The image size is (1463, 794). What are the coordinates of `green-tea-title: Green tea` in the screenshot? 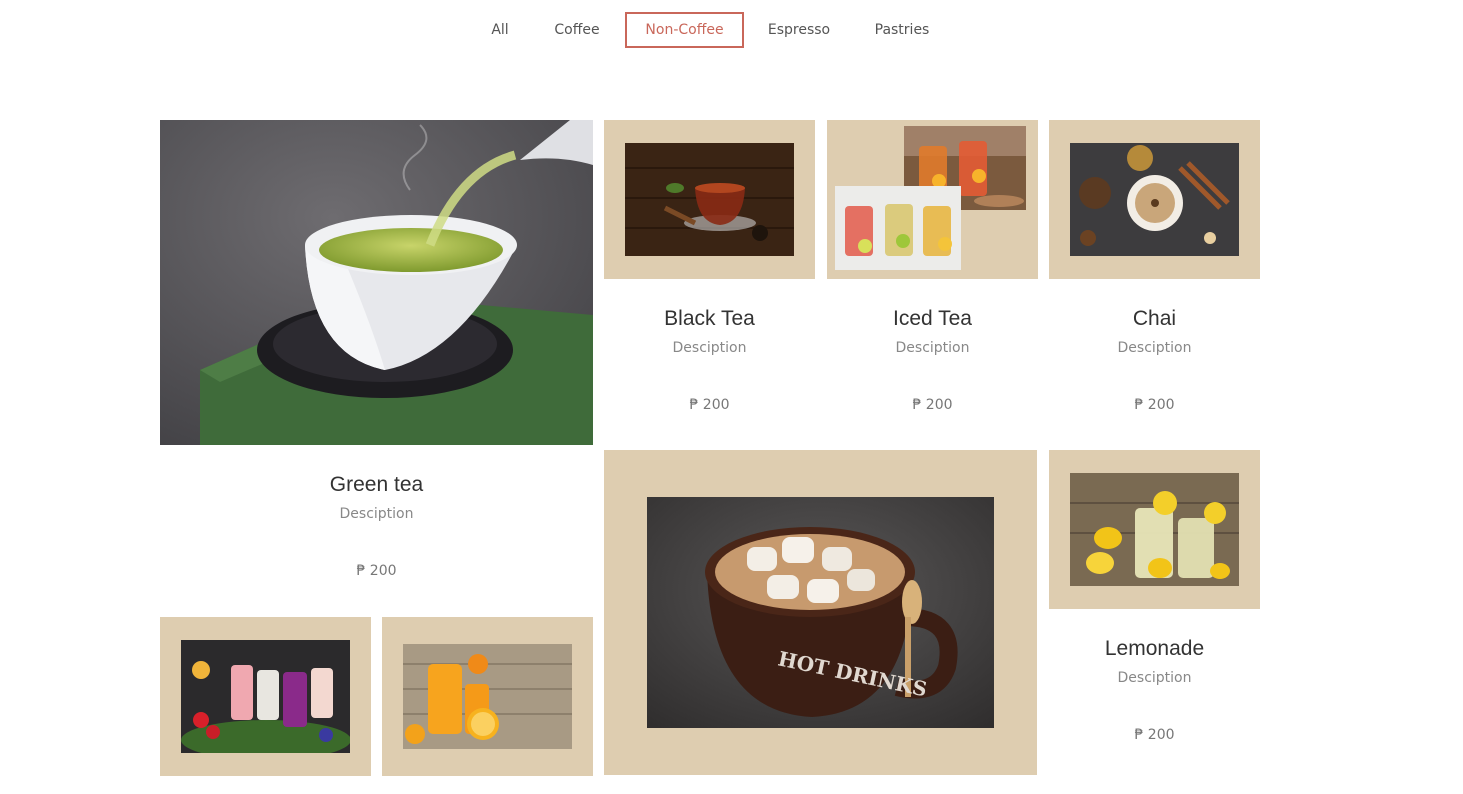 It's located at (376, 485).